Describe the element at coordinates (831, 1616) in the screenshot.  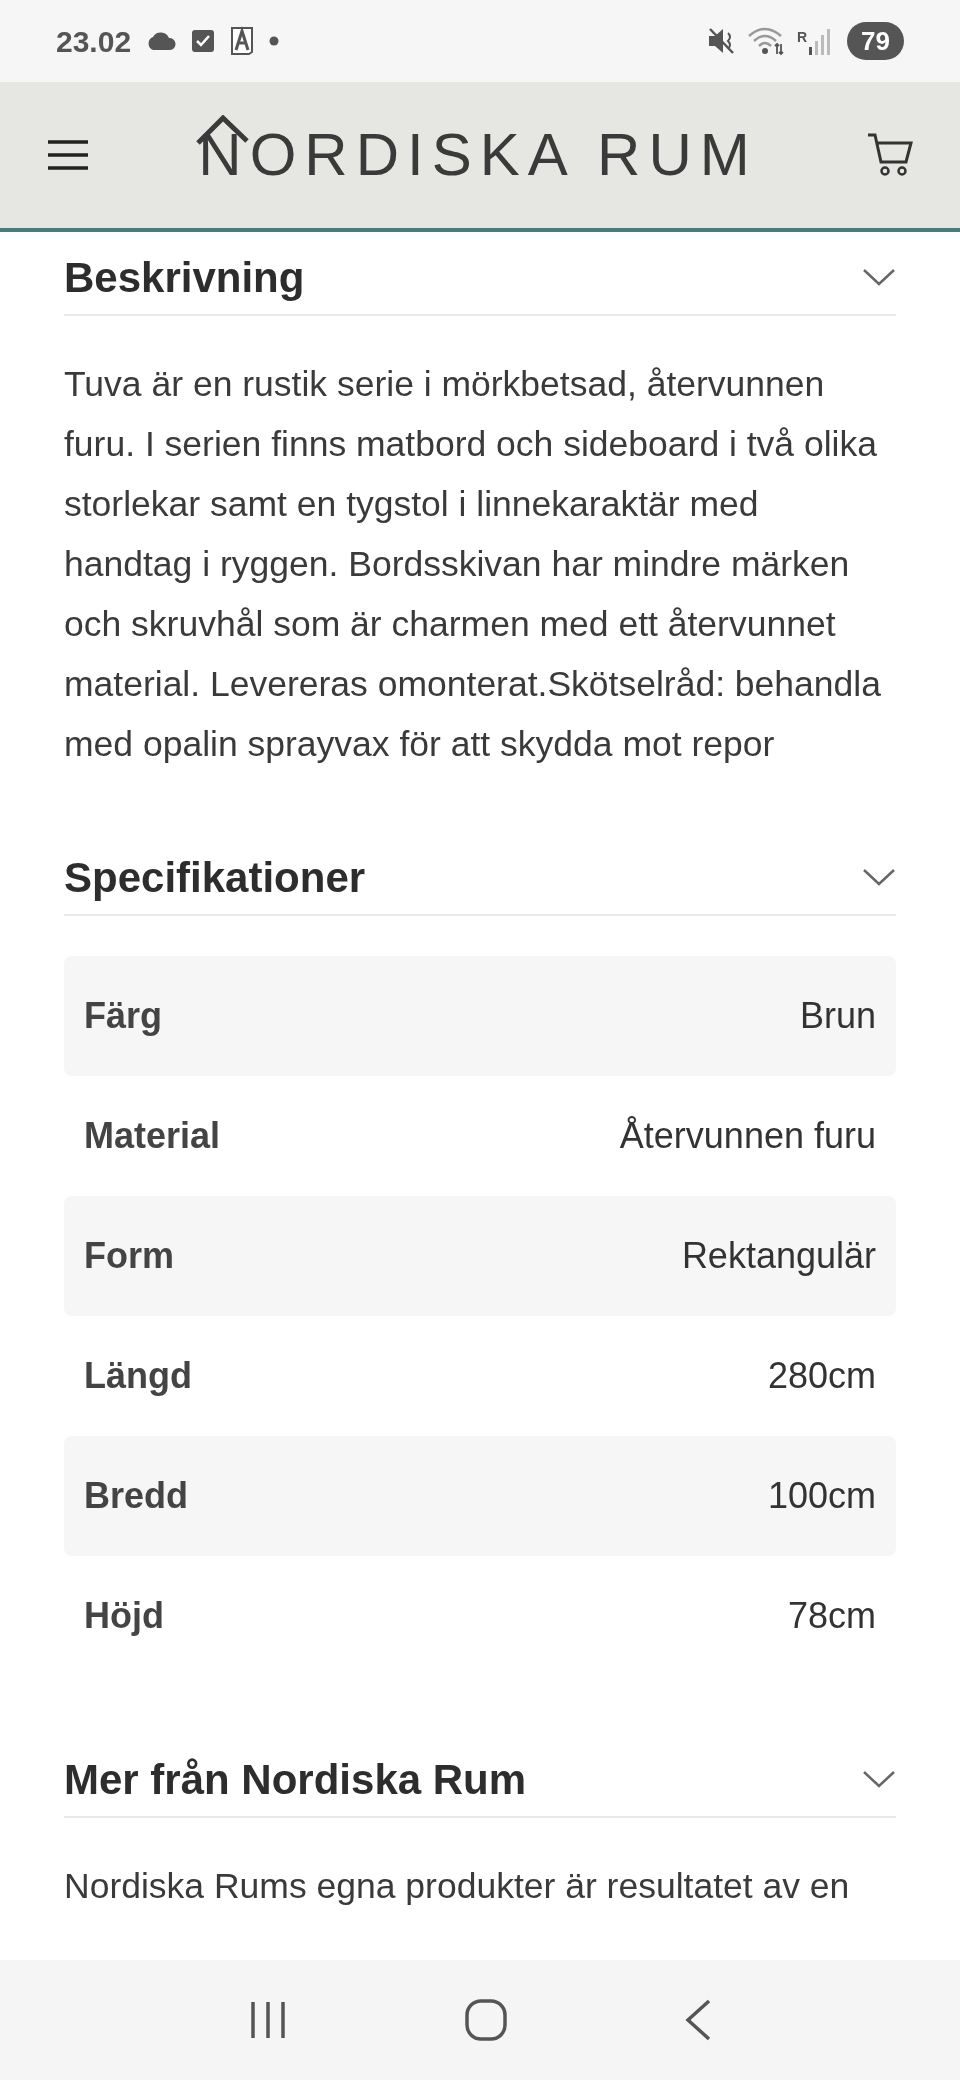
I see `spec-value: 78cm` at that location.